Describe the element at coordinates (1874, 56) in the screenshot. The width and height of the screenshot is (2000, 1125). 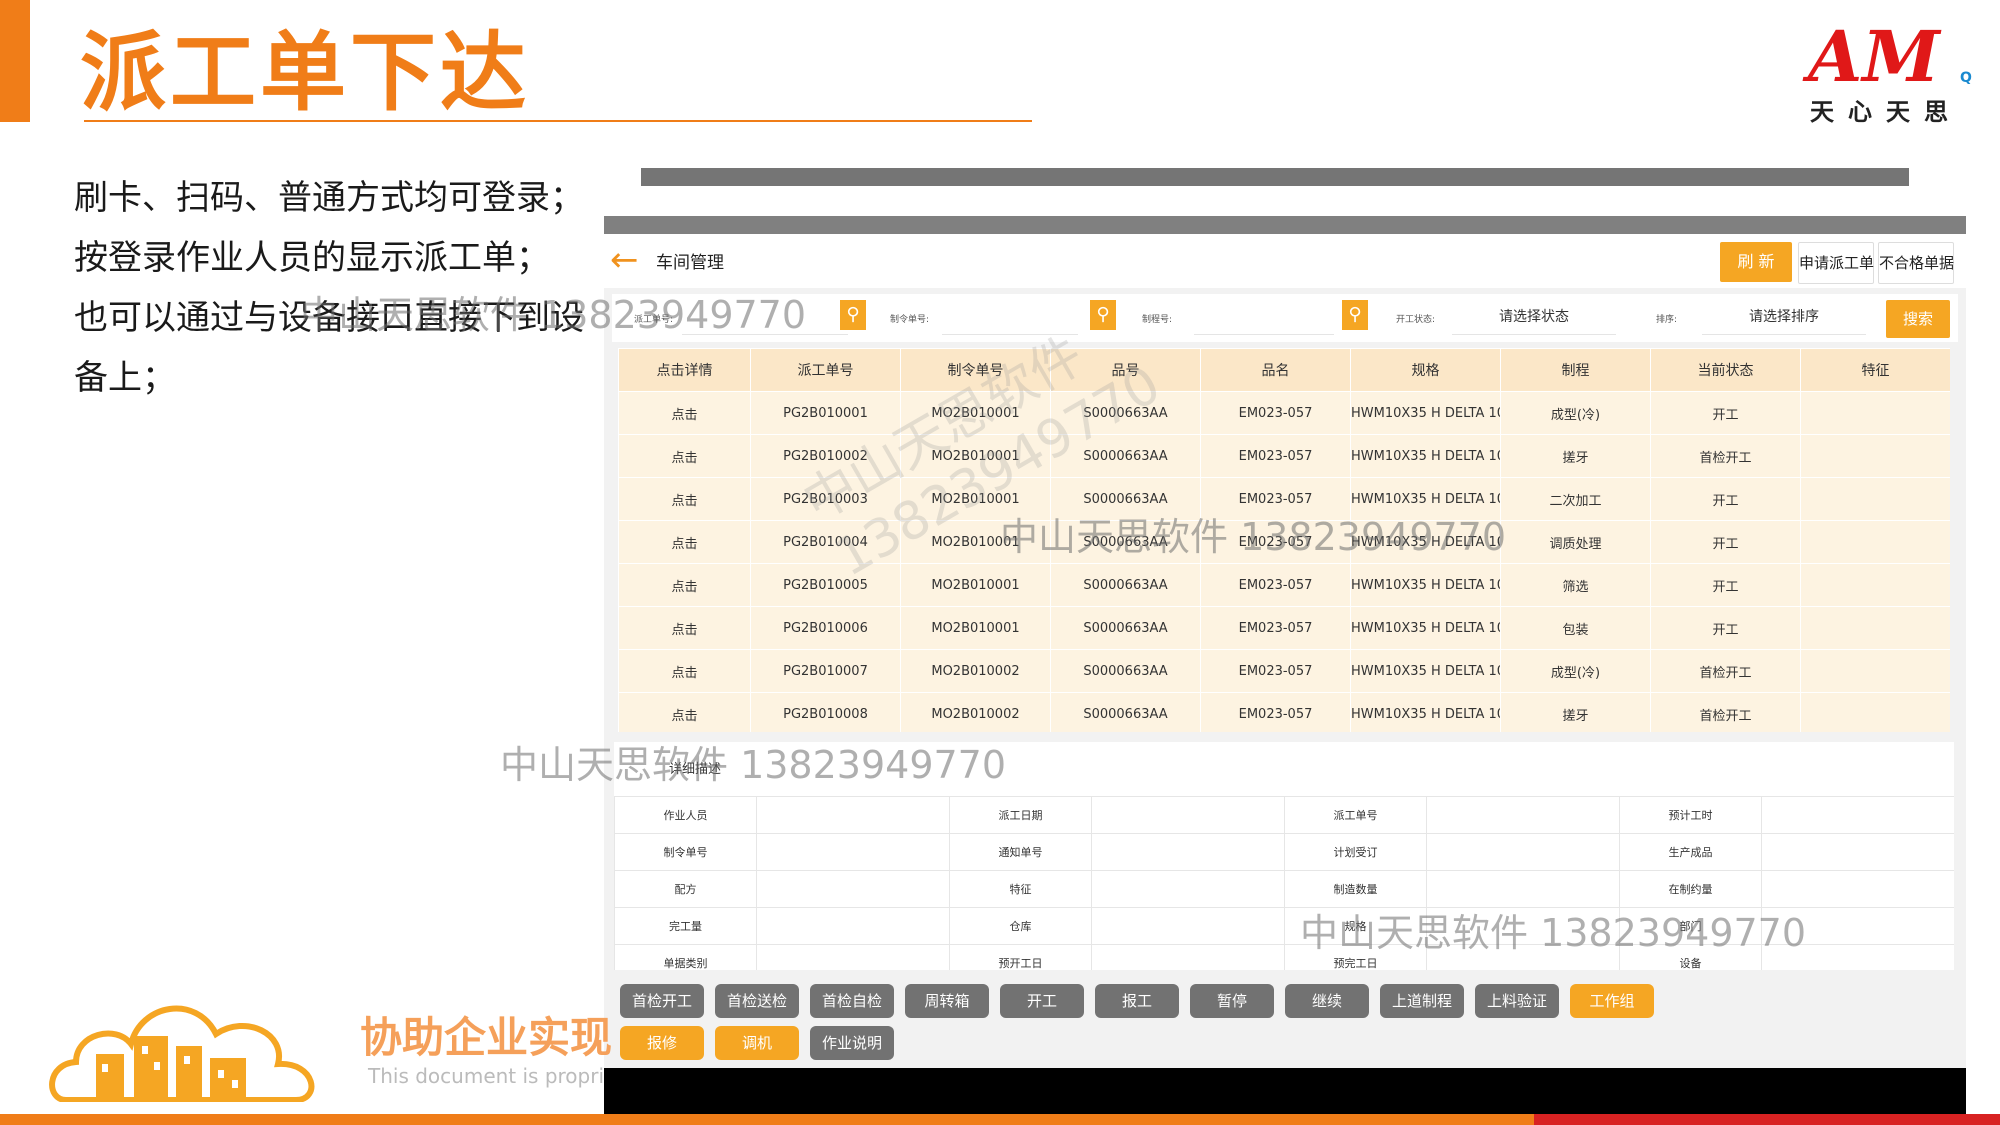
I see `logo-mark: AM` at that location.